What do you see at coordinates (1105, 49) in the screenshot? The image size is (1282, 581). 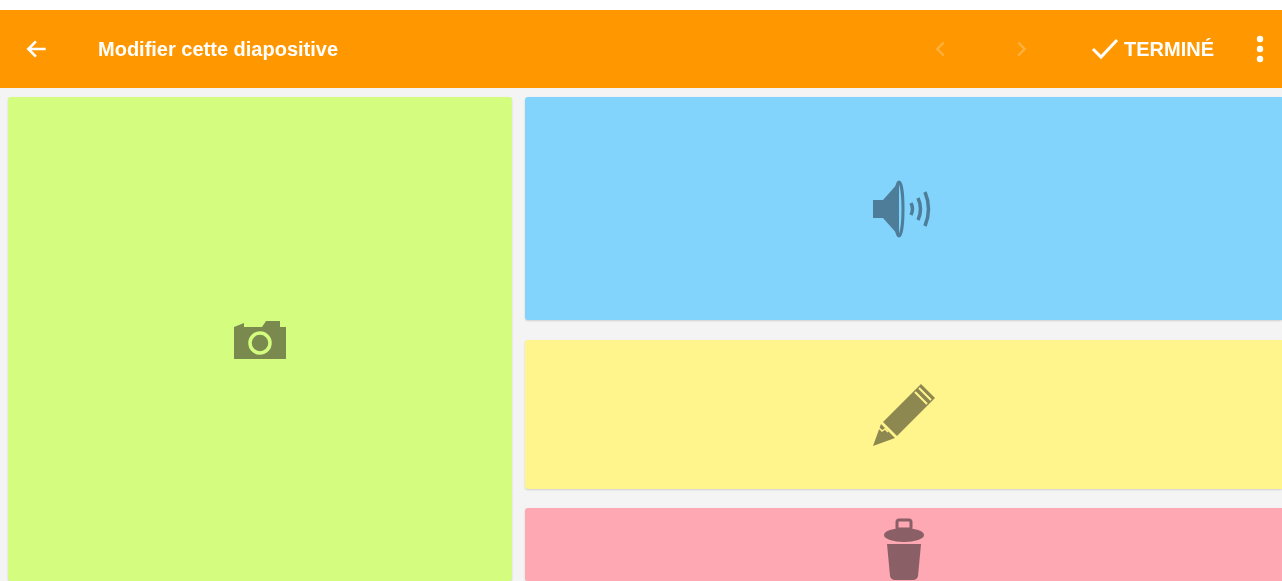 I see `check-icon` at bounding box center [1105, 49].